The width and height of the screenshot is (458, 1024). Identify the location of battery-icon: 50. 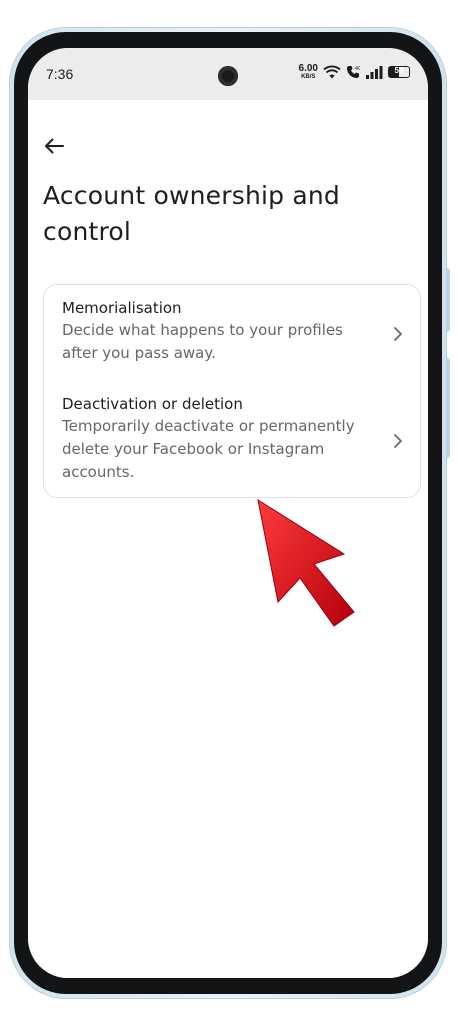
(399, 72).